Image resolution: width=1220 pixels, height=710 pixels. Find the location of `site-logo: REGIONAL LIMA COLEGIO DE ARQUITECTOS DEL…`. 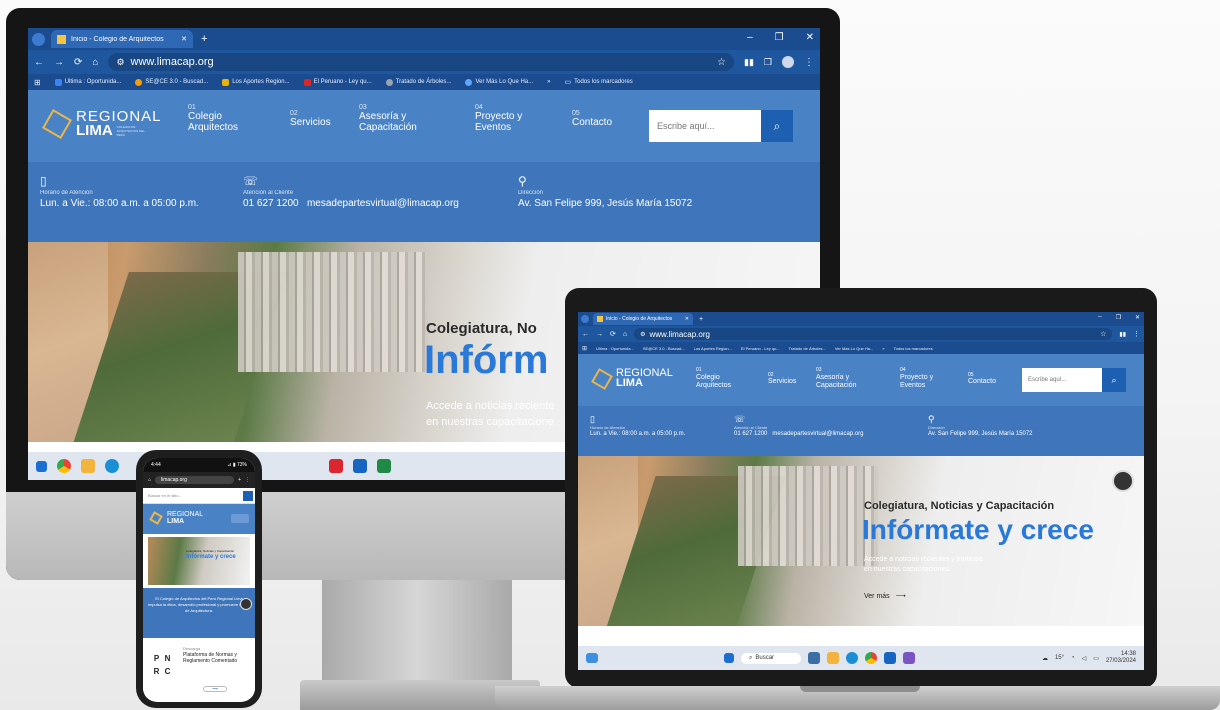

site-logo: REGIONAL LIMA COLEGIO DE ARQUITECTOS DEL… is located at coordinates (101, 124).